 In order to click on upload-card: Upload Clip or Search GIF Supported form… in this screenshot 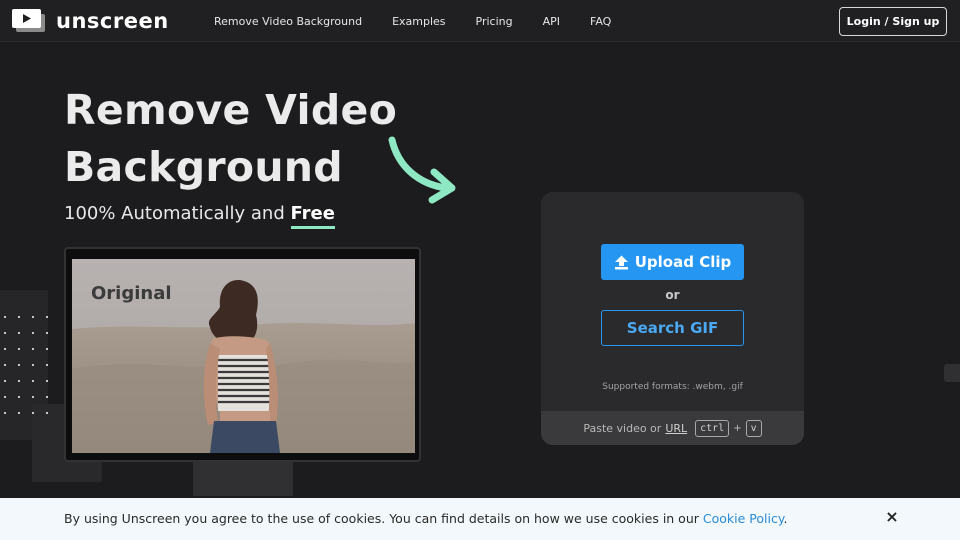, I will do `click(672, 318)`.